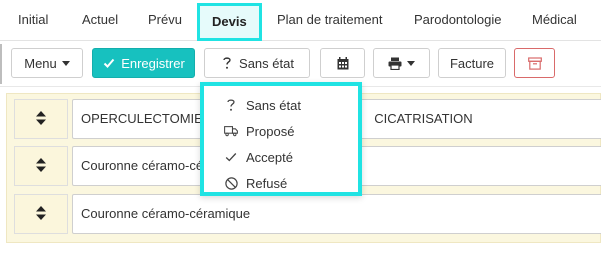 Image resolution: width=601 pixels, height=255 pixels. Describe the element at coordinates (231, 183) in the screenshot. I see `ban-icon` at that location.